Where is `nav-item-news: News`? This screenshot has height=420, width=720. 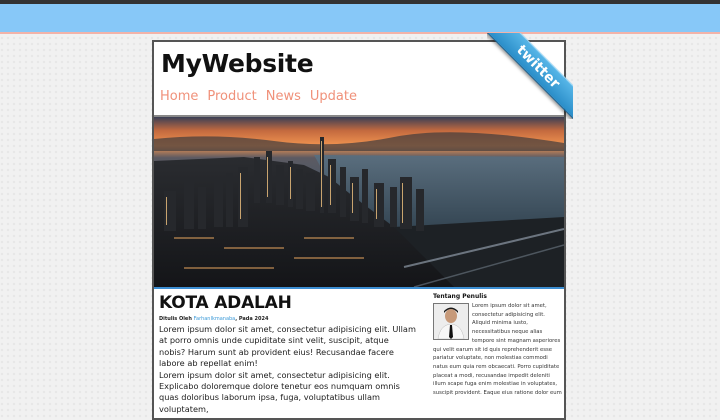
nav-item-news: News is located at coordinates (283, 96).